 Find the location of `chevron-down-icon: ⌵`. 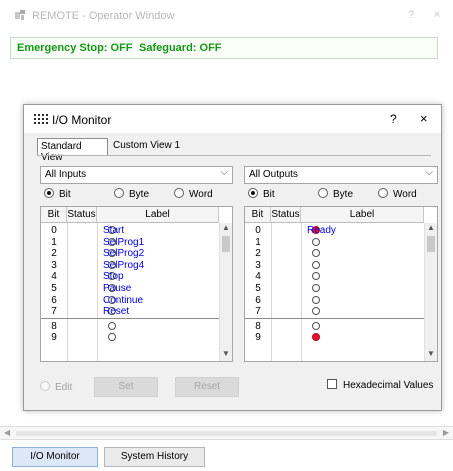

chevron-down-icon: ⌵ is located at coordinates (429, 172).